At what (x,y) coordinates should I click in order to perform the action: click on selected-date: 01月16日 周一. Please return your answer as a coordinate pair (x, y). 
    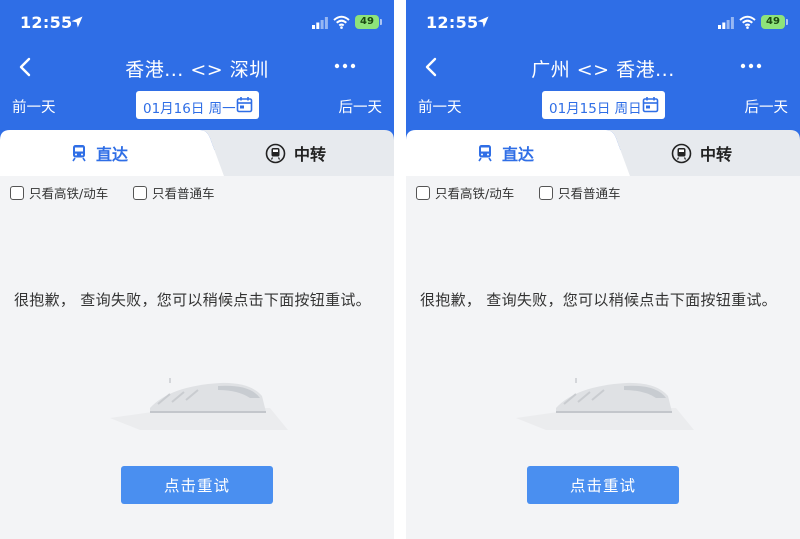
    Looking at the image, I should click on (189, 109).